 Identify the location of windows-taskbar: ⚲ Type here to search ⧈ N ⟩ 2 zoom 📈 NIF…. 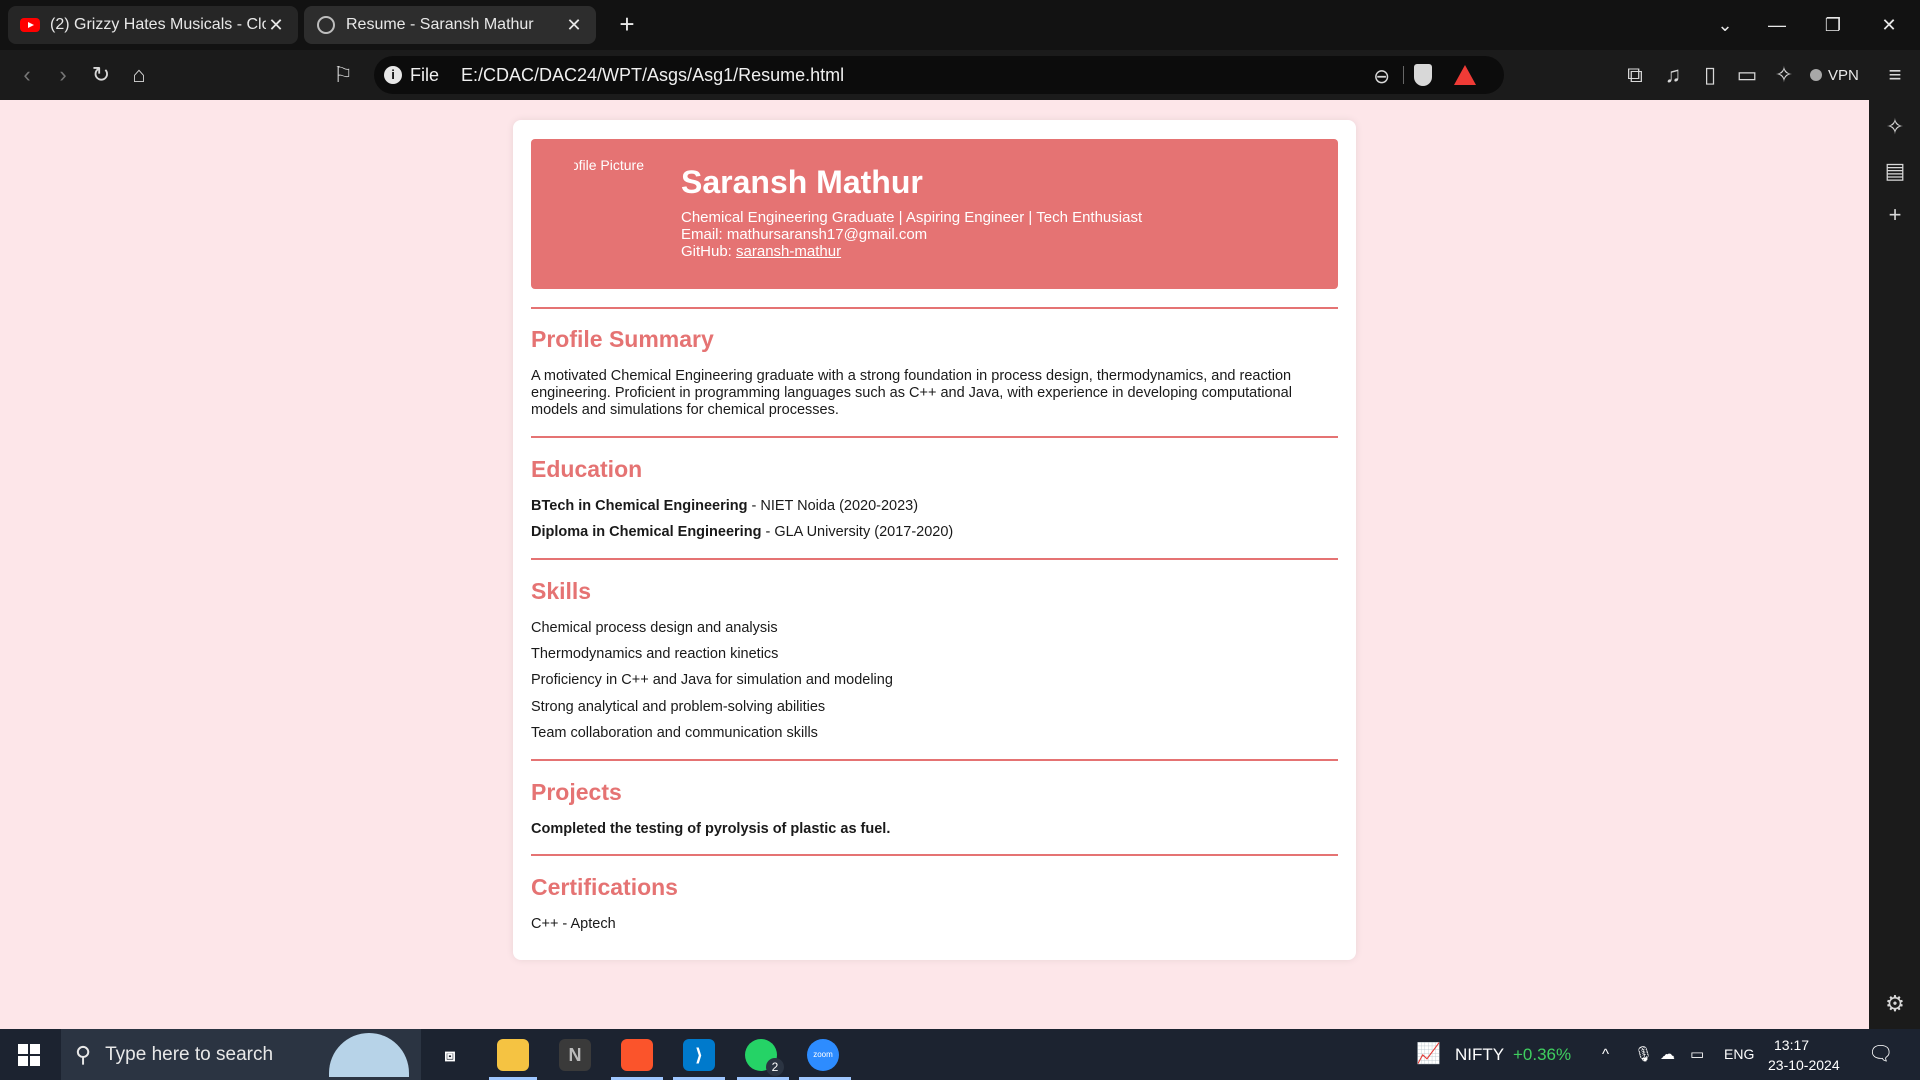
(960, 1054).